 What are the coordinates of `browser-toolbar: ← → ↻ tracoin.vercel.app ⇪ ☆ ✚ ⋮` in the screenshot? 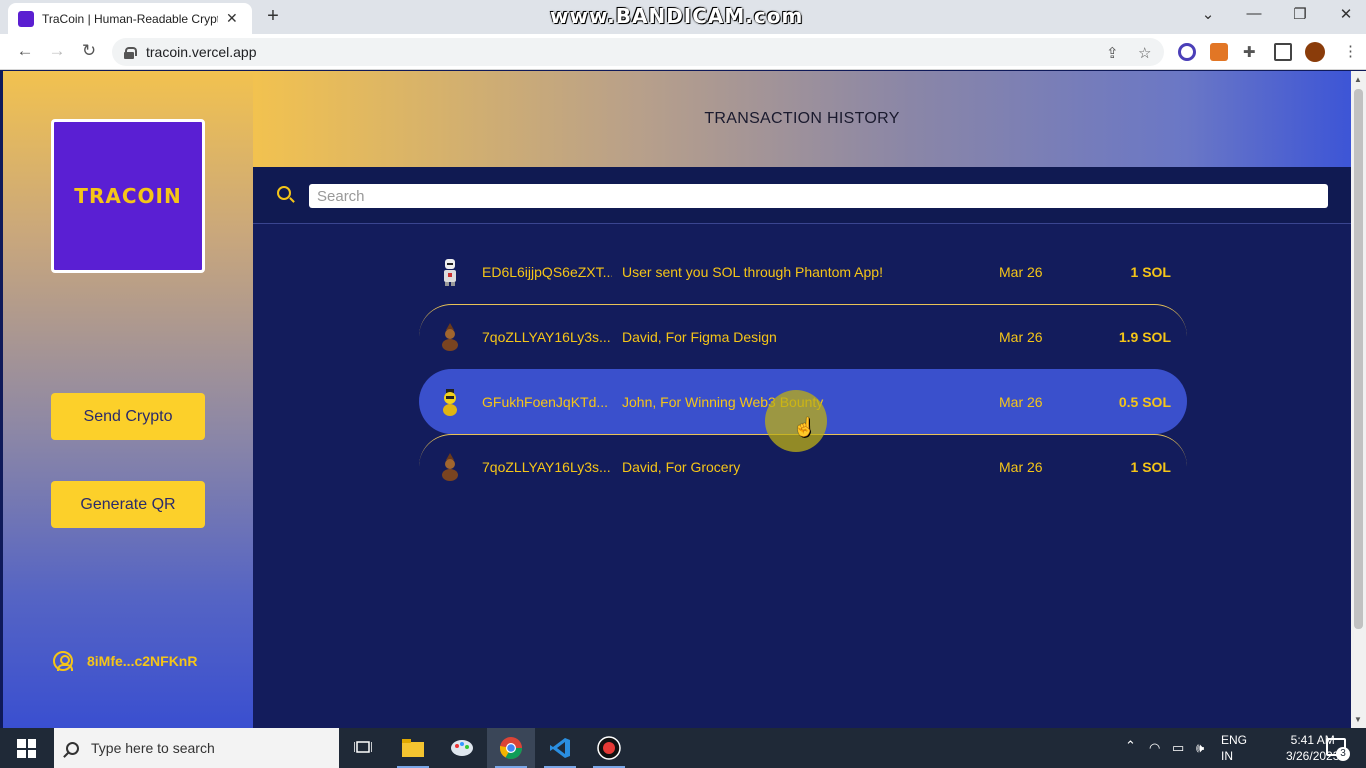 It's located at (683, 52).